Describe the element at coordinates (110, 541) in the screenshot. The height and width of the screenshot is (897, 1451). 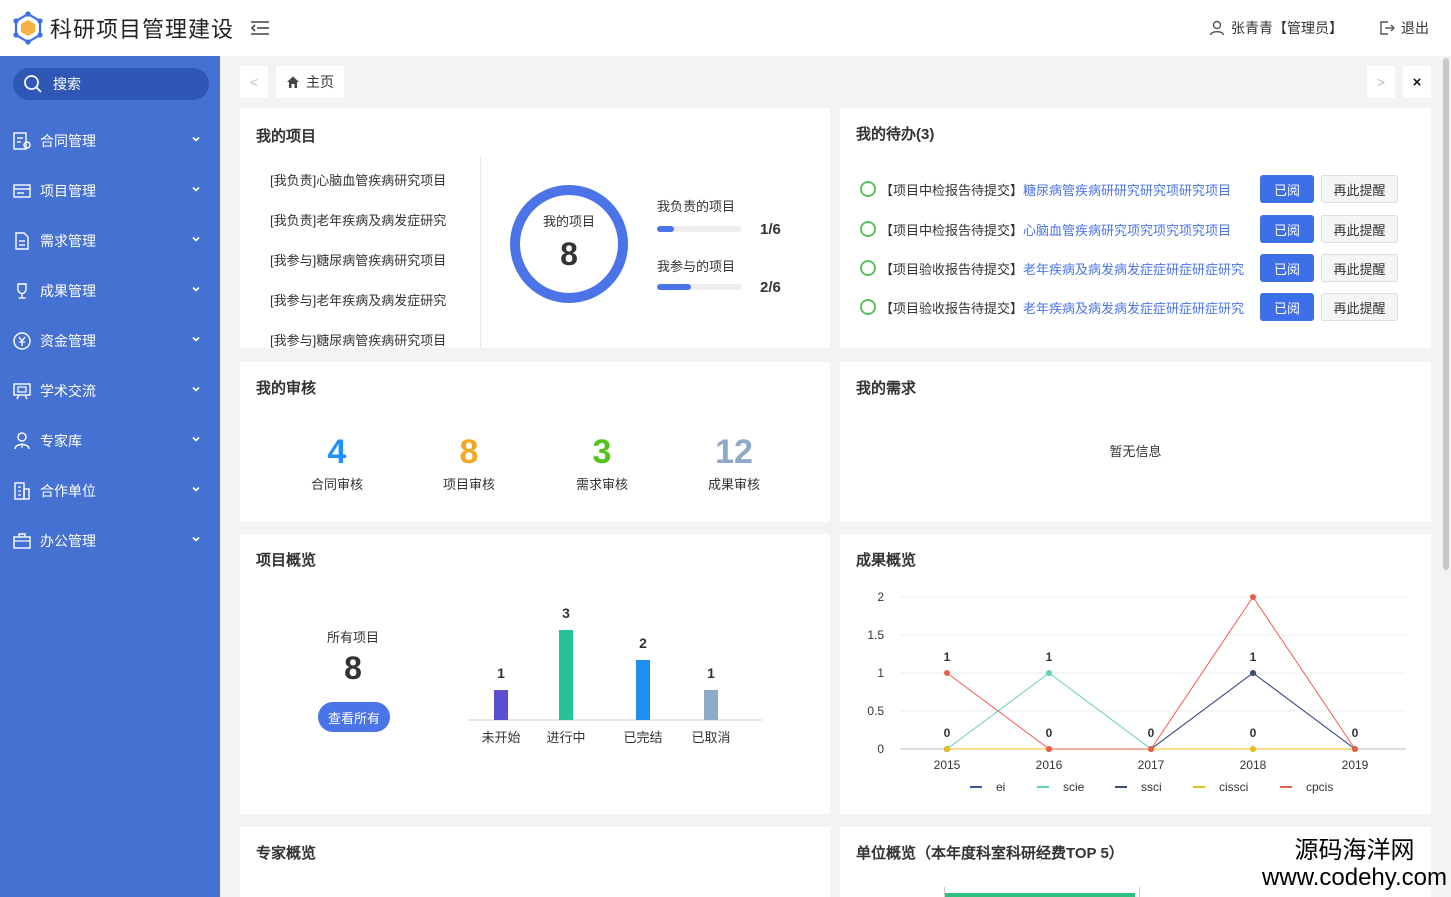
I see `sidebar-item-office: 办公管理` at that location.